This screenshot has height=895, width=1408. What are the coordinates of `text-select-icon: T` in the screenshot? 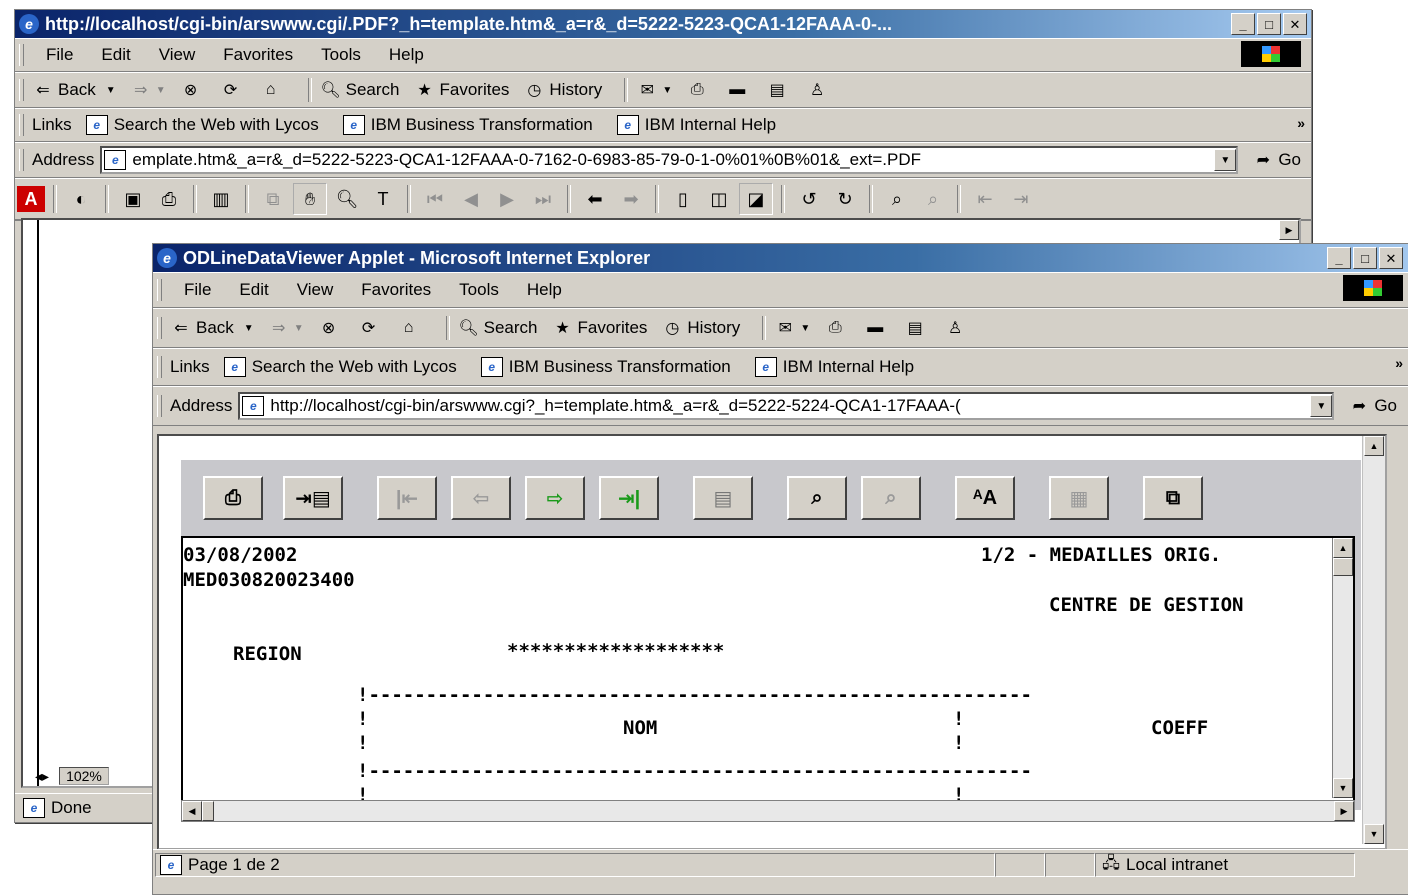 It's located at (383, 199).